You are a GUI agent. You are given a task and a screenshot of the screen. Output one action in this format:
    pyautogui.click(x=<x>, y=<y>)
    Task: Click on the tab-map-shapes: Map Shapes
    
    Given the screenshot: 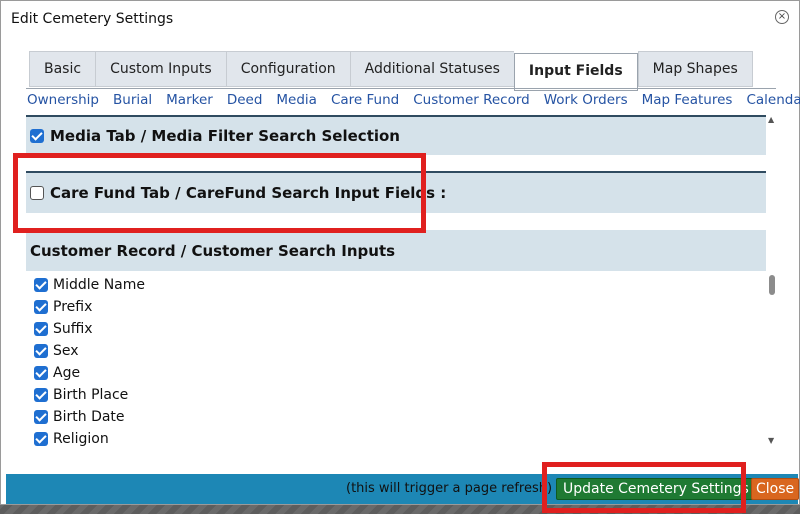 What is the action you would take?
    pyautogui.click(x=695, y=69)
    